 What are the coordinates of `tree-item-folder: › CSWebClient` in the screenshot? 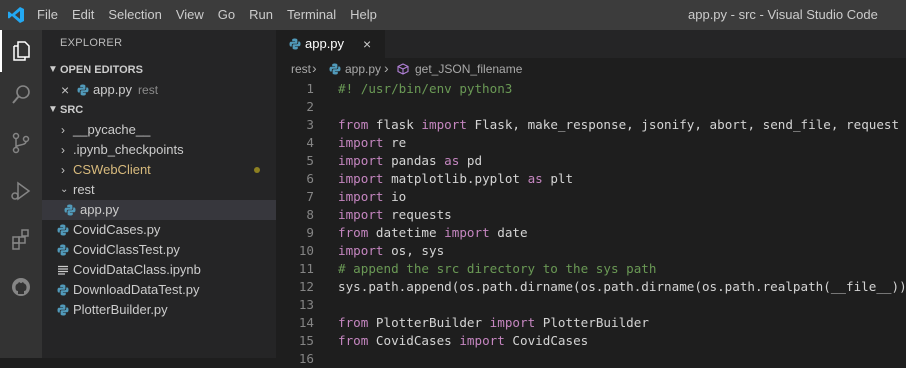 It's located at (159, 170).